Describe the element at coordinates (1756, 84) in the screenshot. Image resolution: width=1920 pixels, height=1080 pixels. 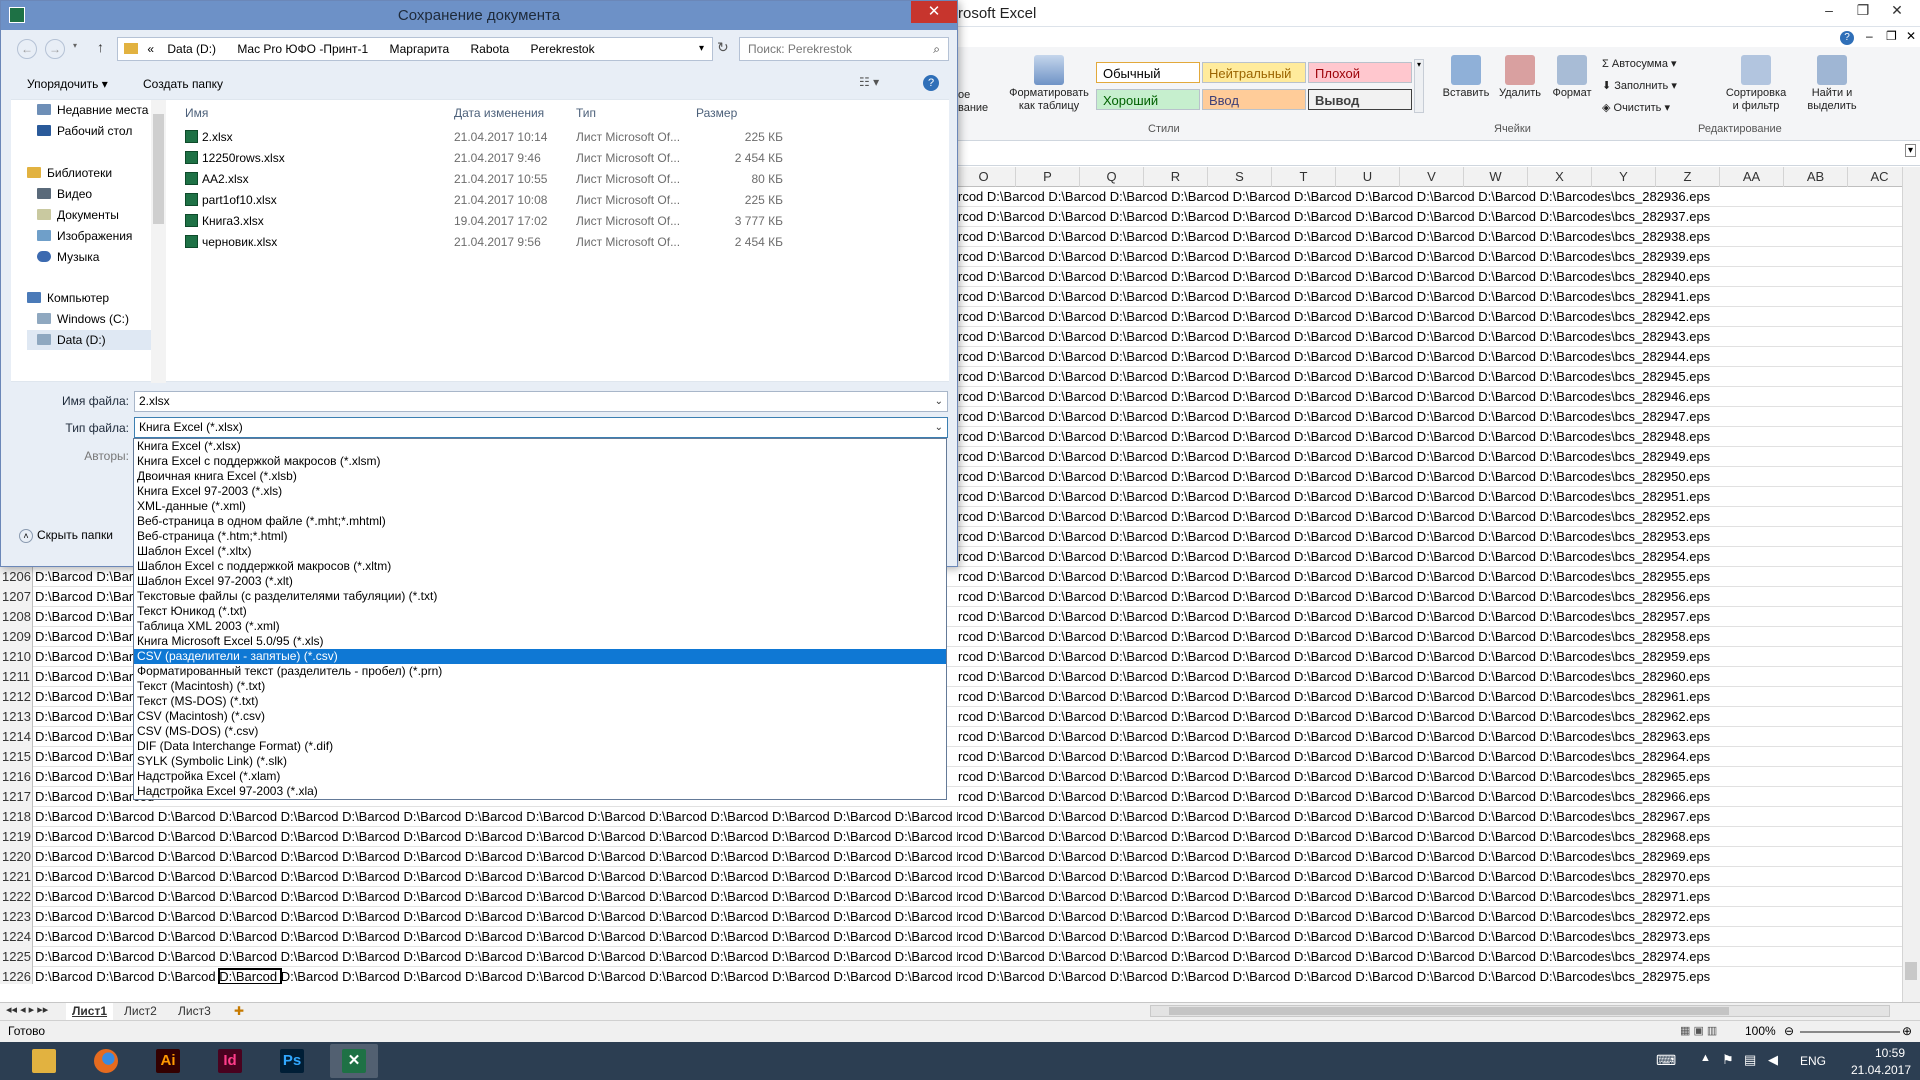
I see `sort-filter-button: Сортировка и фильтр` at that location.